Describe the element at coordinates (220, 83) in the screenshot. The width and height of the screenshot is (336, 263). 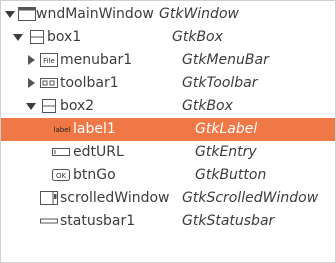
I see `tree-row-type: GtkToolbar` at that location.